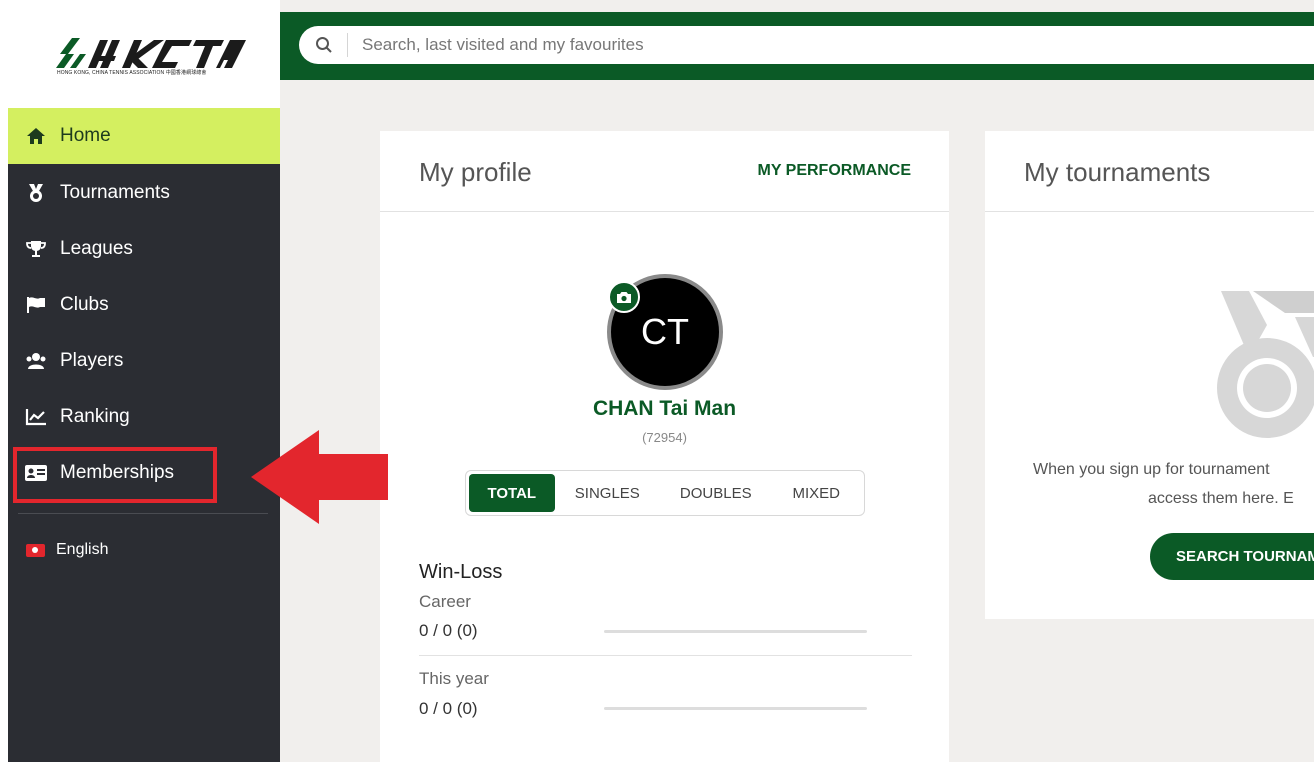 The image size is (1314, 762). Describe the element at coordinates (1117, 172) in the screenshot. I see `tournaments-title: My tournaments` at that location.